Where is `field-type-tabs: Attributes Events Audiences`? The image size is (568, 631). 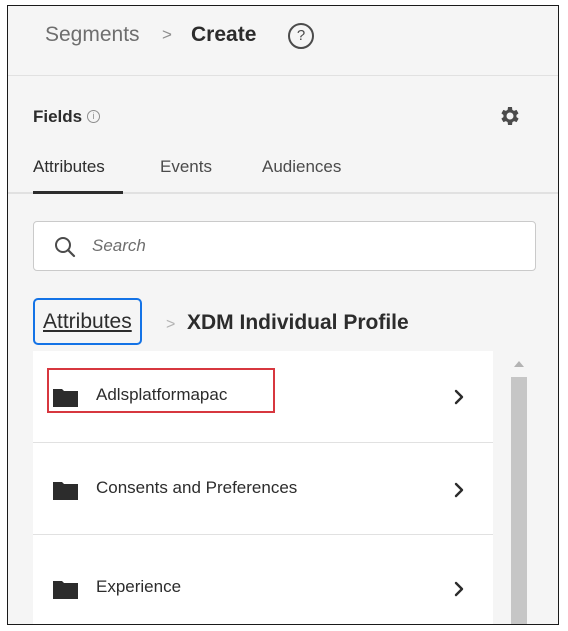
field-type-tabs: Attributes Events Audiences is located at coordinates (283, 170).